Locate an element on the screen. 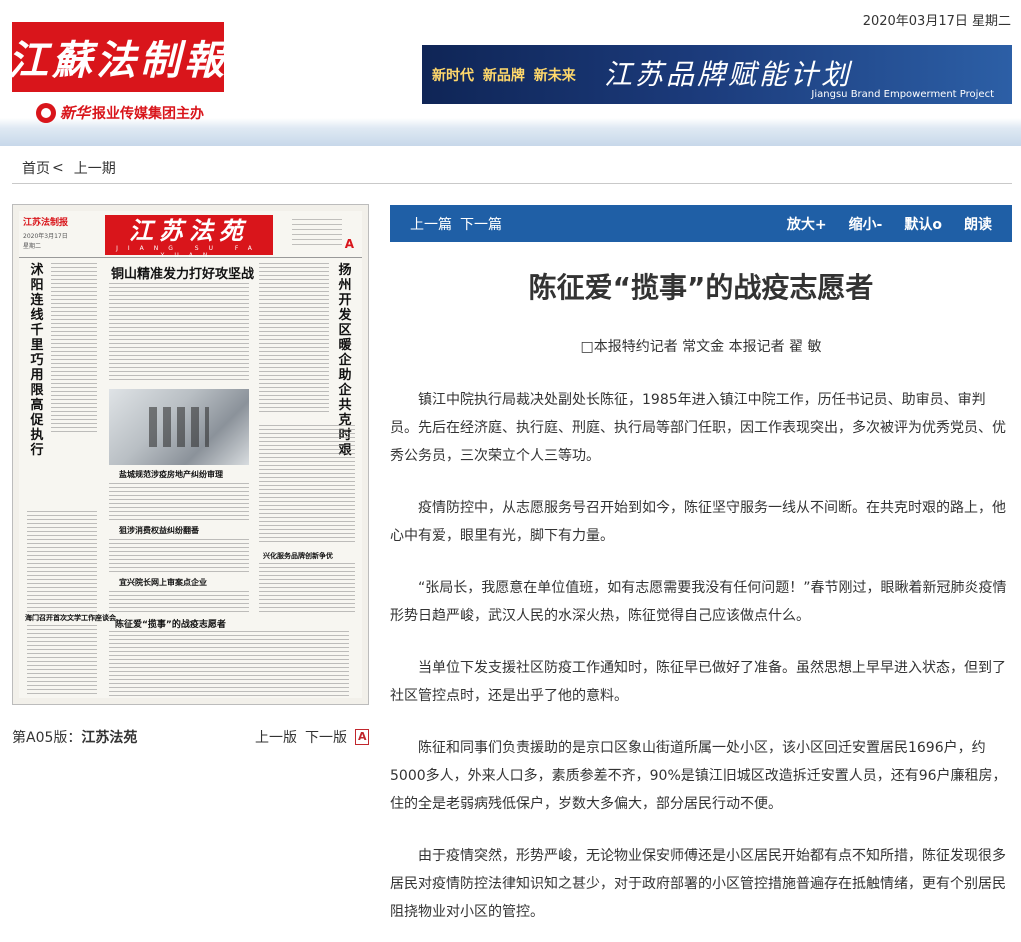 The height and width of the screenshot is (942, 1021). banner-slogan-2: 新品牌 is located at coordinates (503, 76).